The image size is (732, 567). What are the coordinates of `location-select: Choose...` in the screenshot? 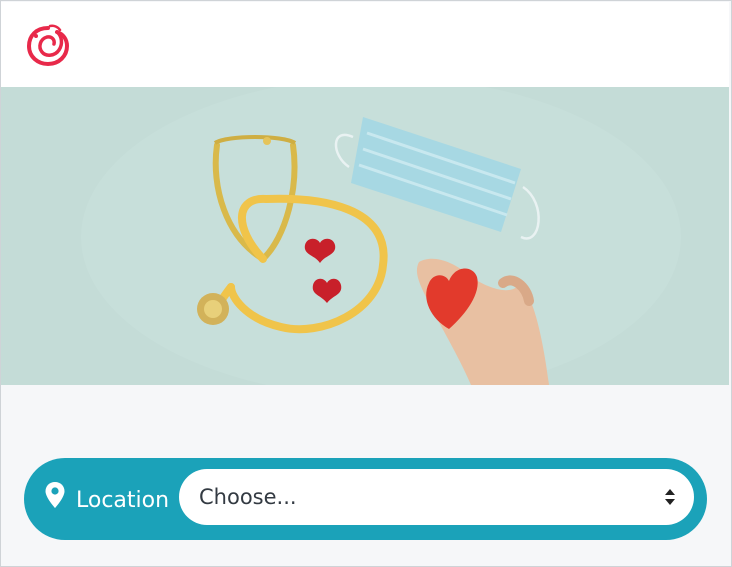 It's located at (436, 497).